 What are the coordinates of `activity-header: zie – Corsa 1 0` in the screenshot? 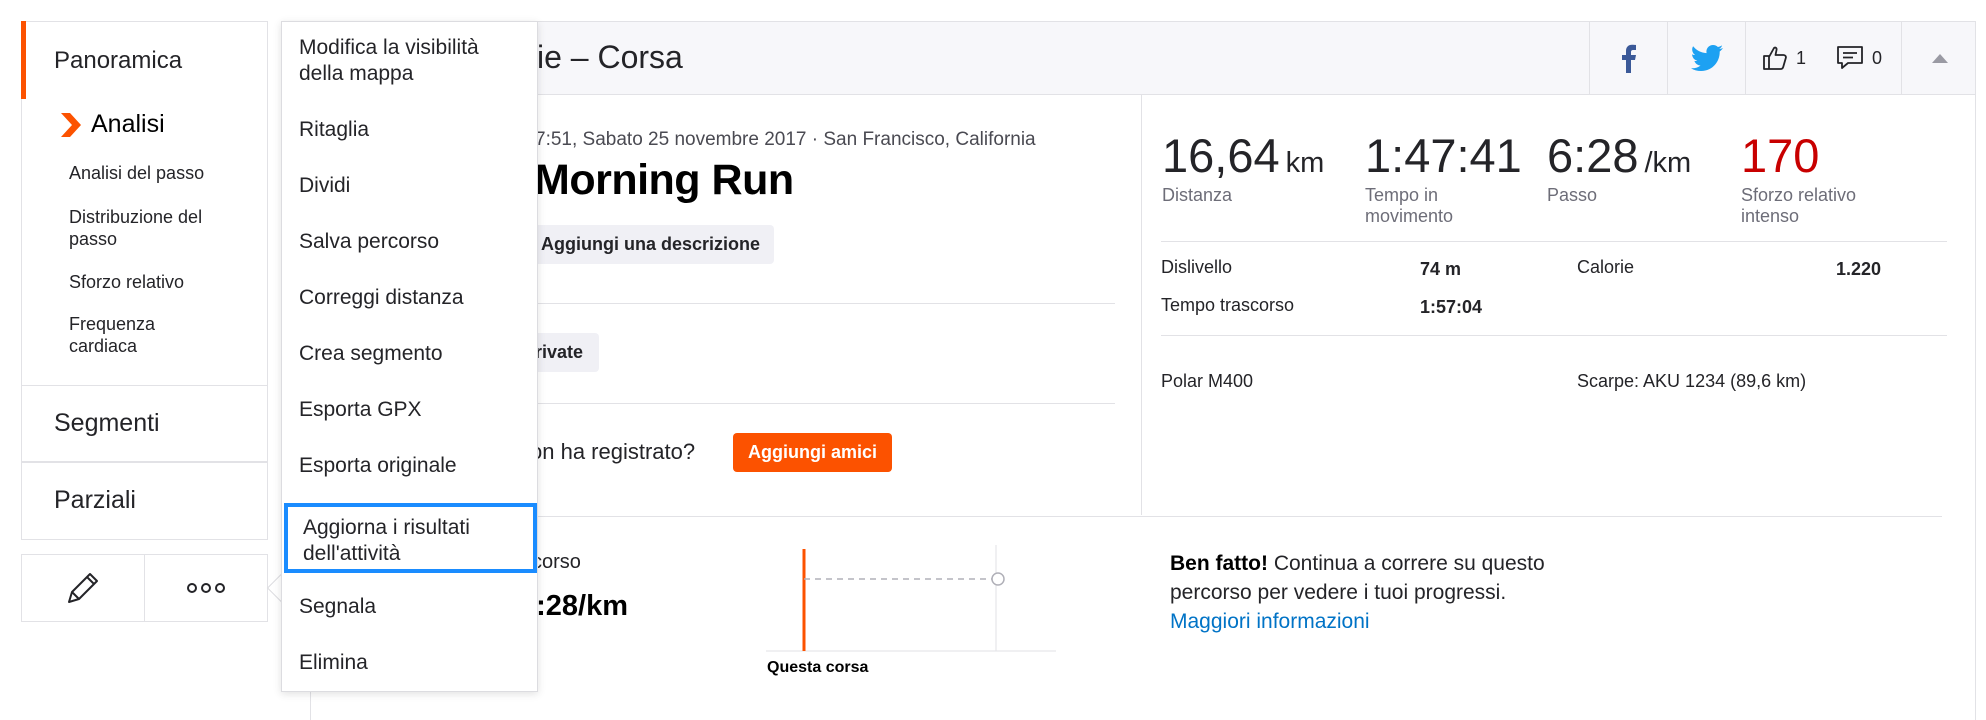 It's located at (1143, 58).